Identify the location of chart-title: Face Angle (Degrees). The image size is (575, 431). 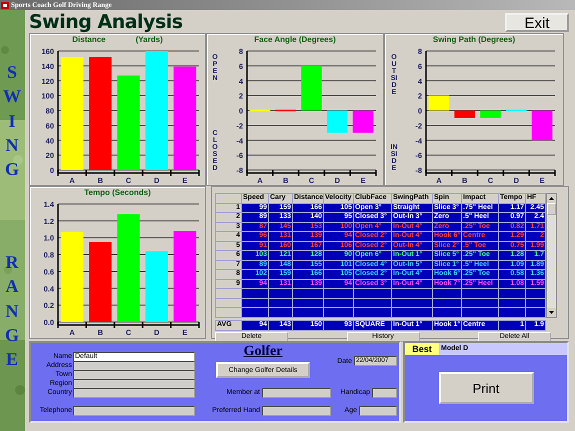
(295, 40).